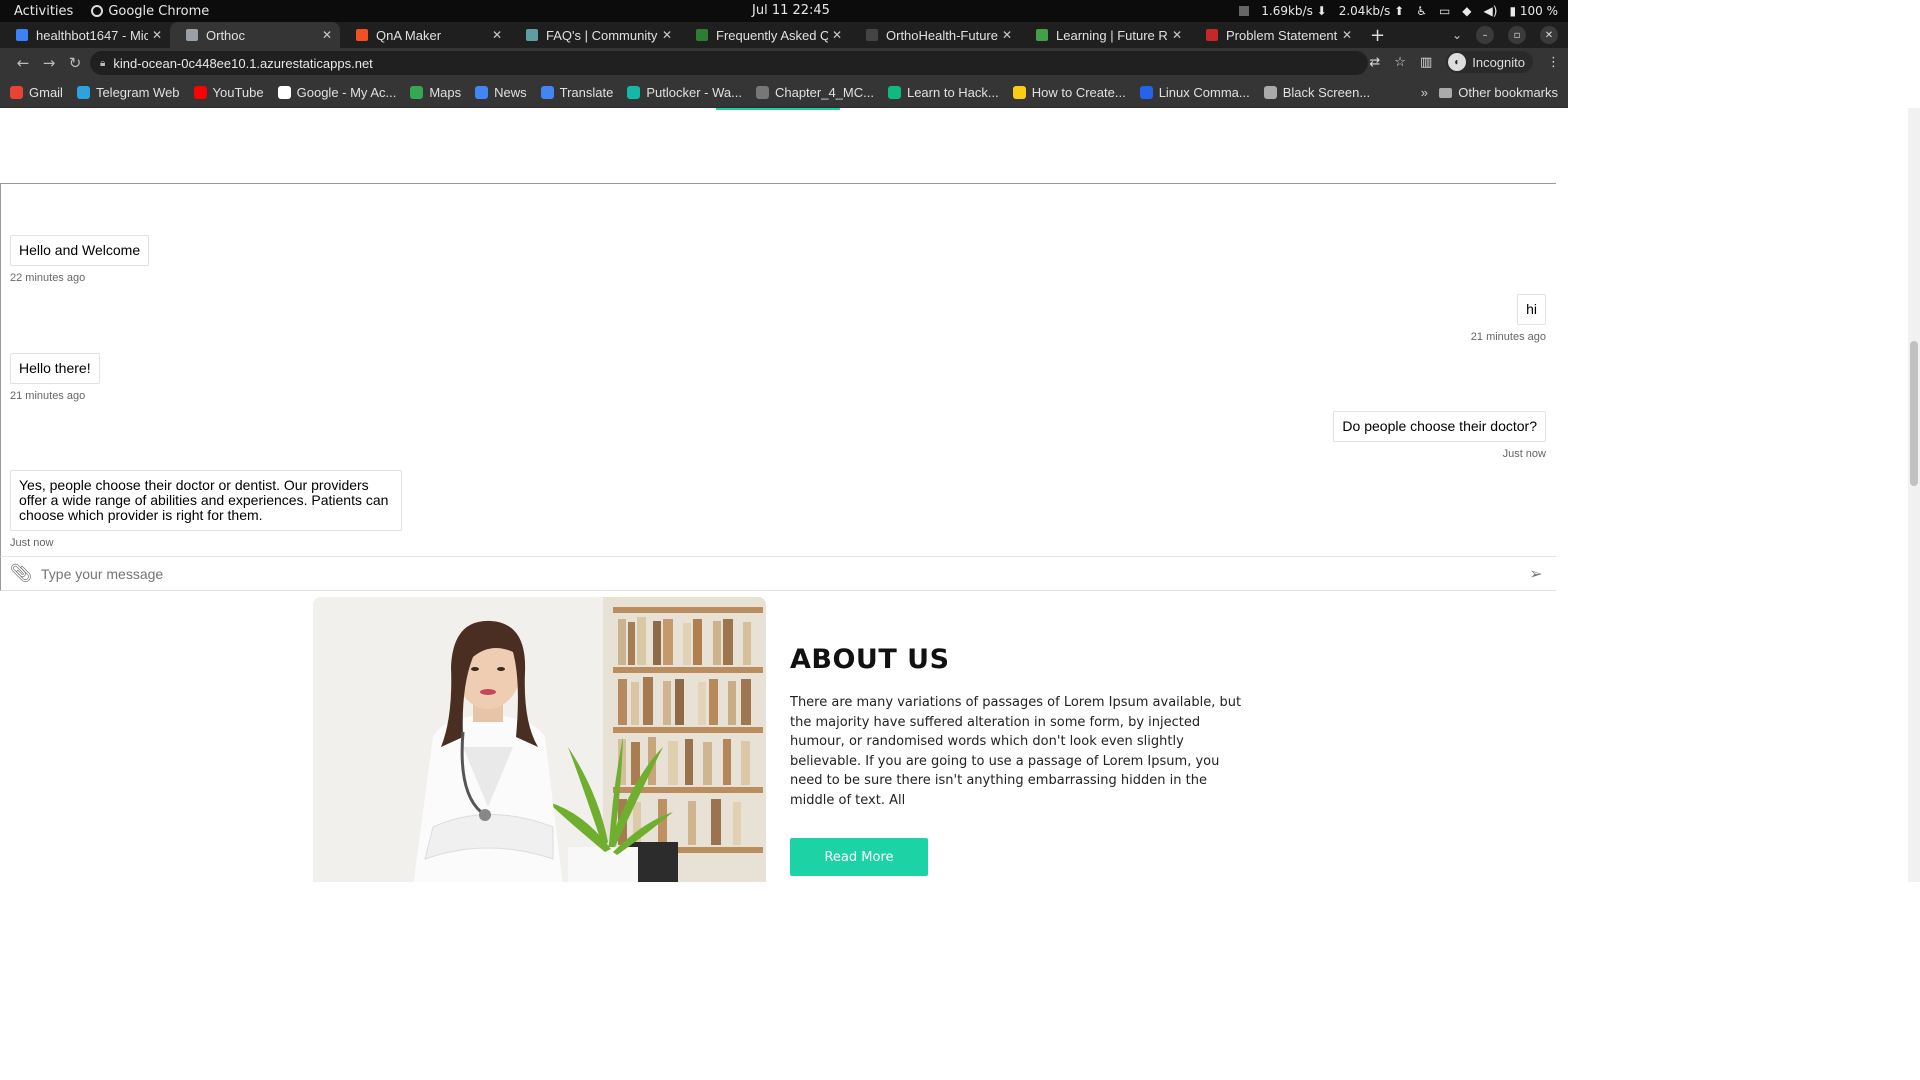  I want to click on accessibility-icon: ♿, so click(1421, 11).